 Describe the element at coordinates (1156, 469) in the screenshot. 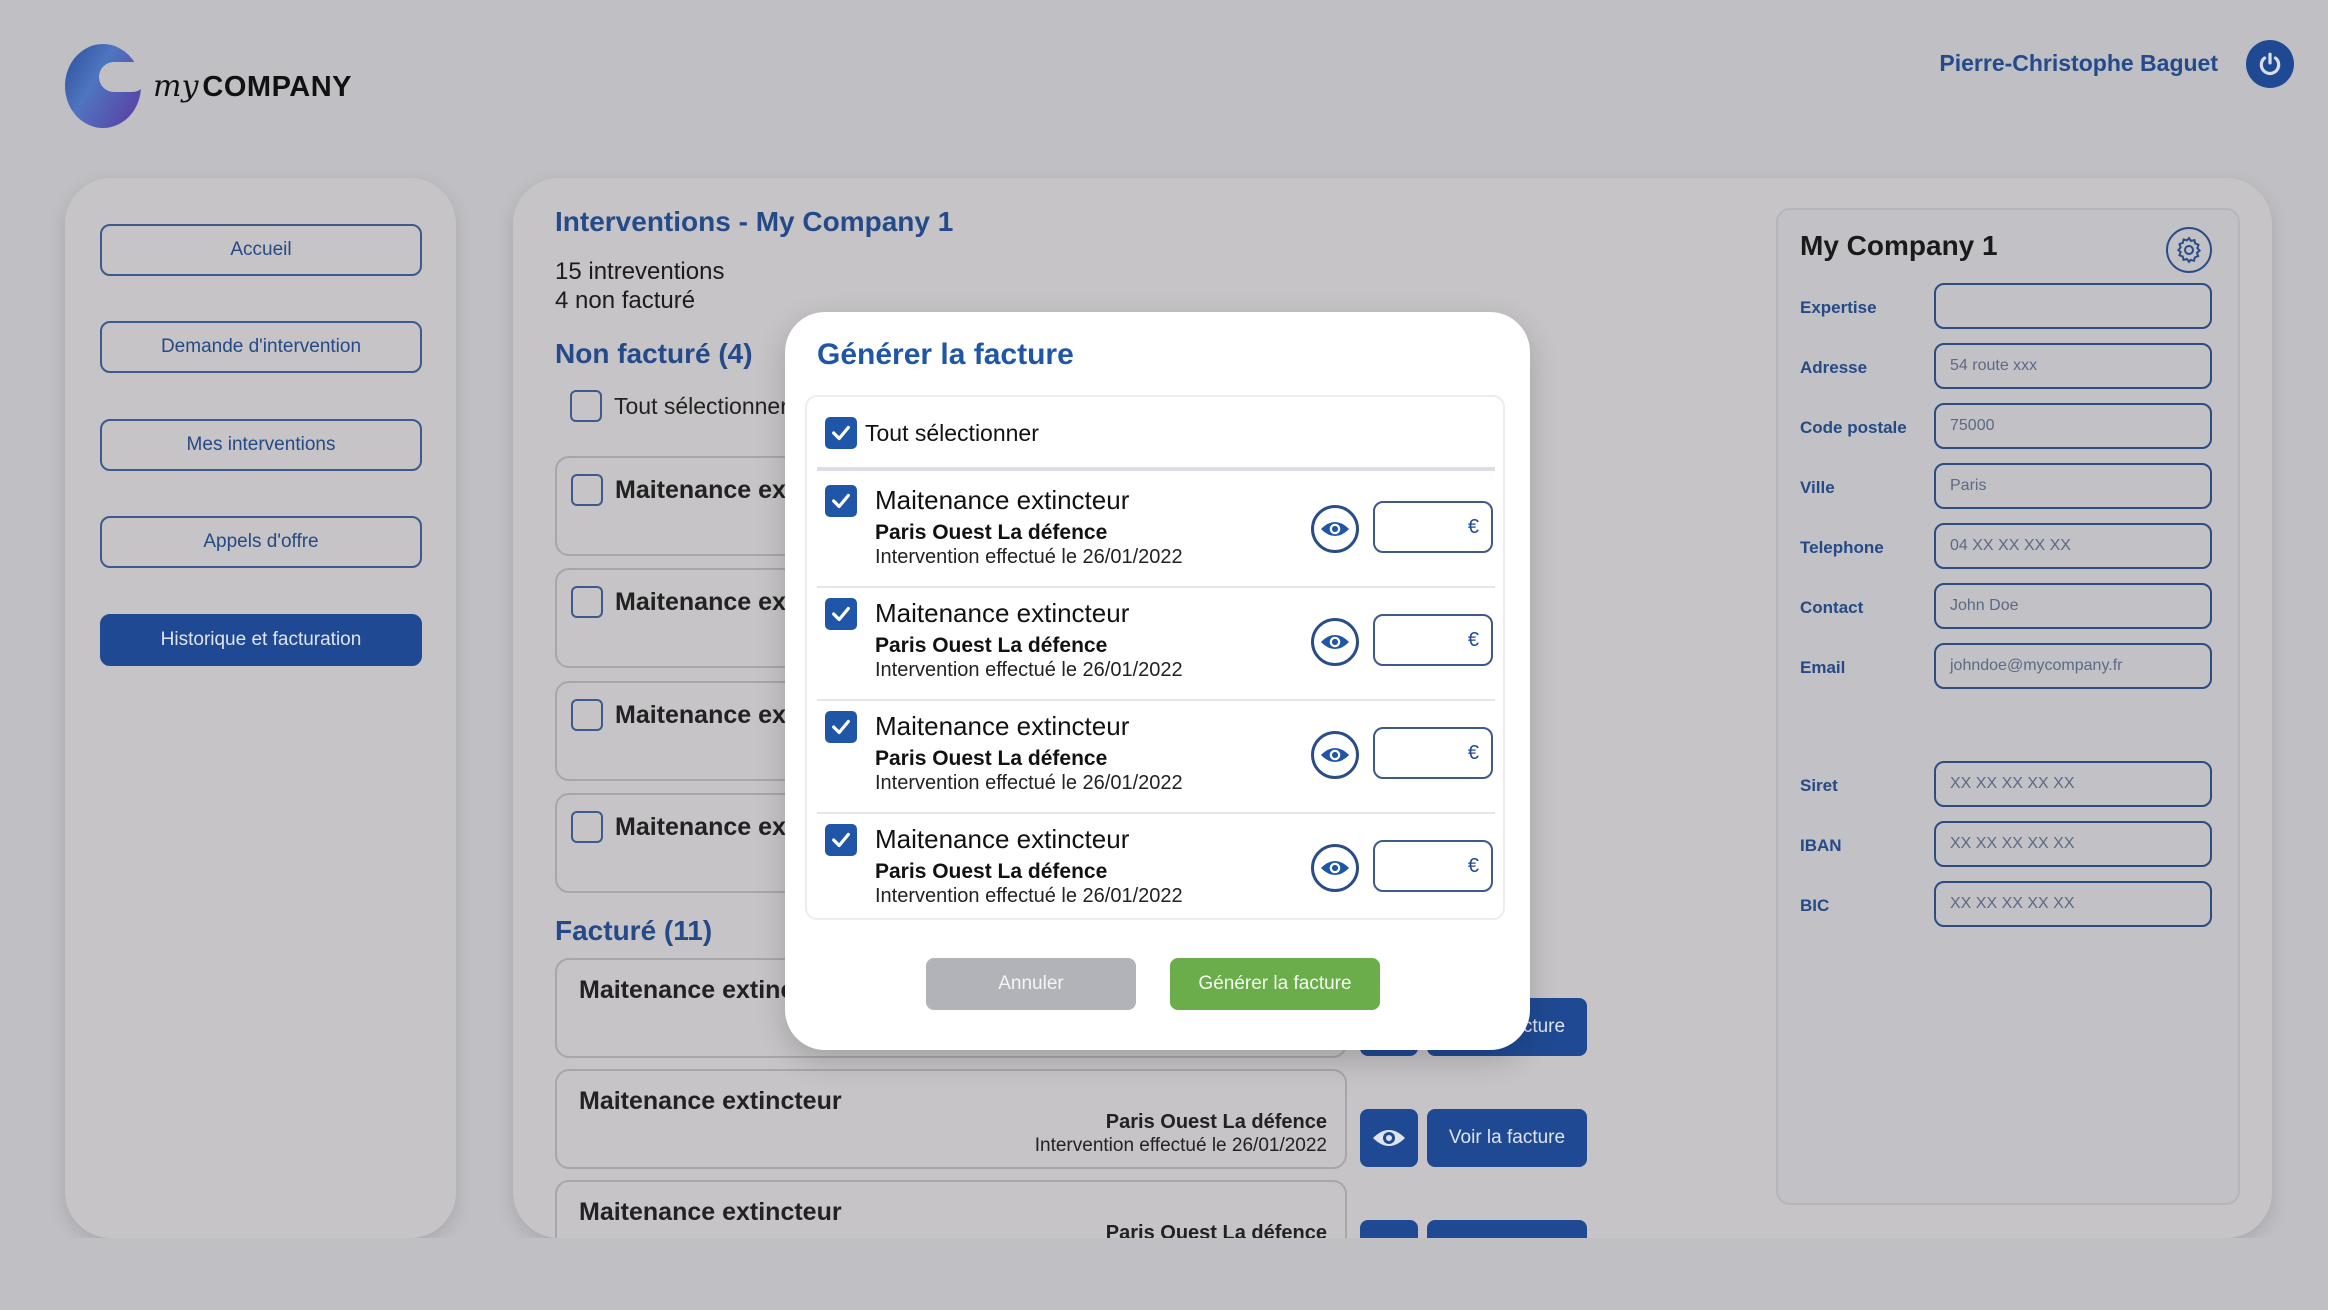

I see `divider` at that location.